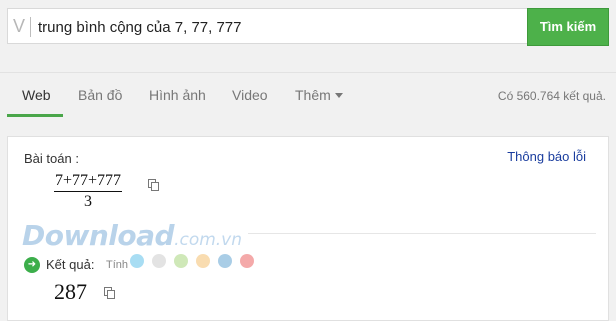 The height and width of the screenshot is (321, 616). What do you see at coordinates (422, 233) in the screenshot?
I see `divider` at bounding box center [422, 233].